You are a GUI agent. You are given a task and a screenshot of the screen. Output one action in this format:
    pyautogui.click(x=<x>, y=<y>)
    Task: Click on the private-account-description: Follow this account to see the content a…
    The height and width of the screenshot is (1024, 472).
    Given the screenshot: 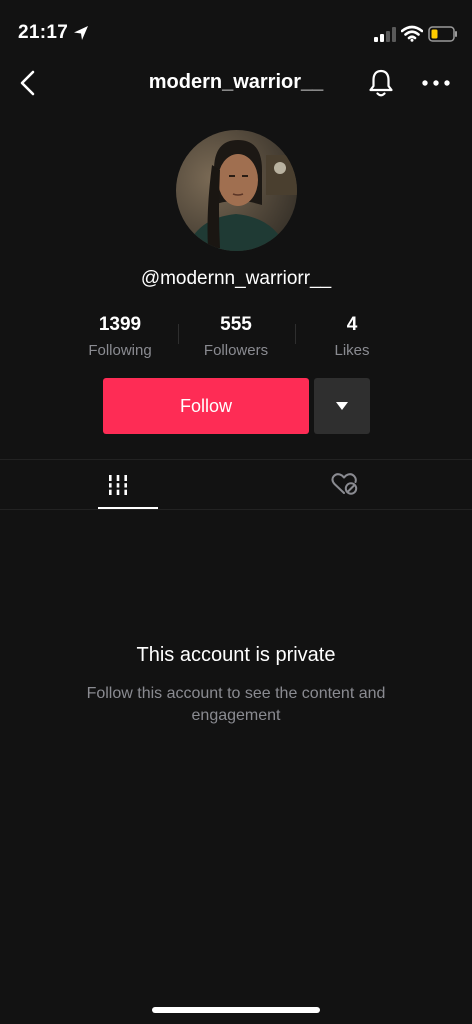 What is the action you would take?
    pyautogui.click(x=236, y=704)
    